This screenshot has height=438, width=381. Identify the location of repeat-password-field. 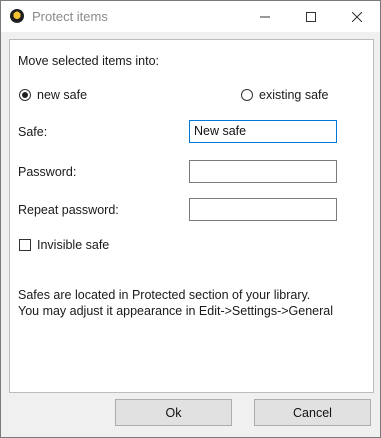
(263, 209).